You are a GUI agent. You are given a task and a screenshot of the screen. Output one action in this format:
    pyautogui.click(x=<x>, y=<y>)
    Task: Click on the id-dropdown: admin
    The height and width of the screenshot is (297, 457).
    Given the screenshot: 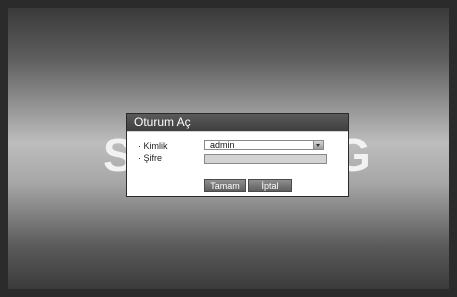 What is the action you would take?
    pyautogui.click(x=264, y=145)
    